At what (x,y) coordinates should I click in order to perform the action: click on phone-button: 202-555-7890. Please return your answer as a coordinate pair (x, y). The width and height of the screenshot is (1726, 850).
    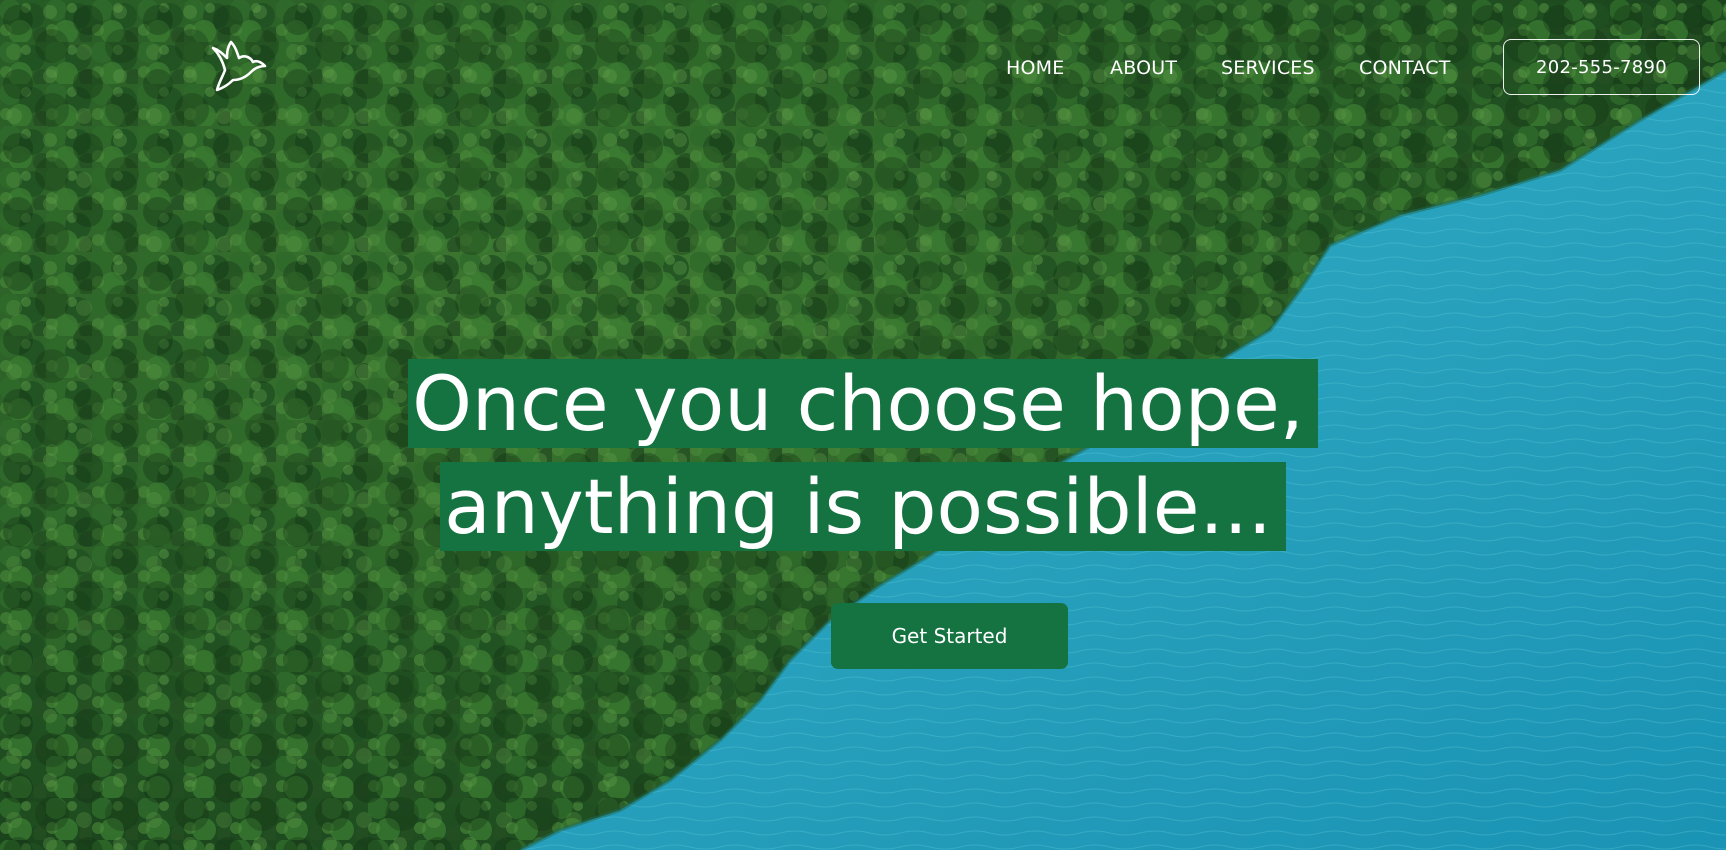
    Looking at the image, I should click on (1601, 67).